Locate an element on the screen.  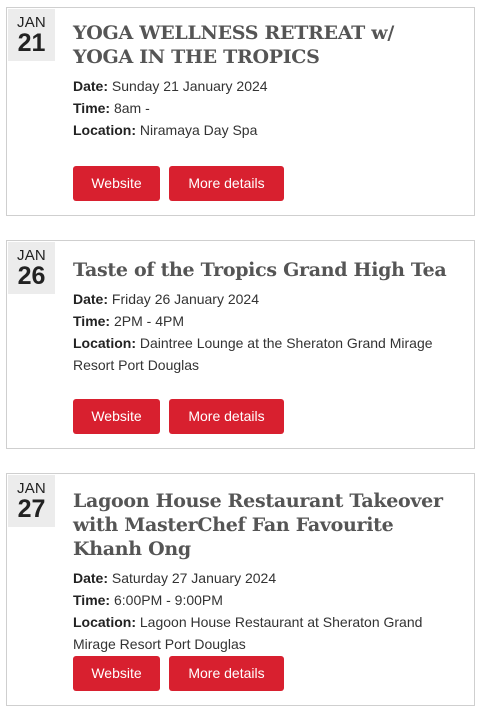
time-value: 2PM - 4PM is located at coordinates (148, 321).